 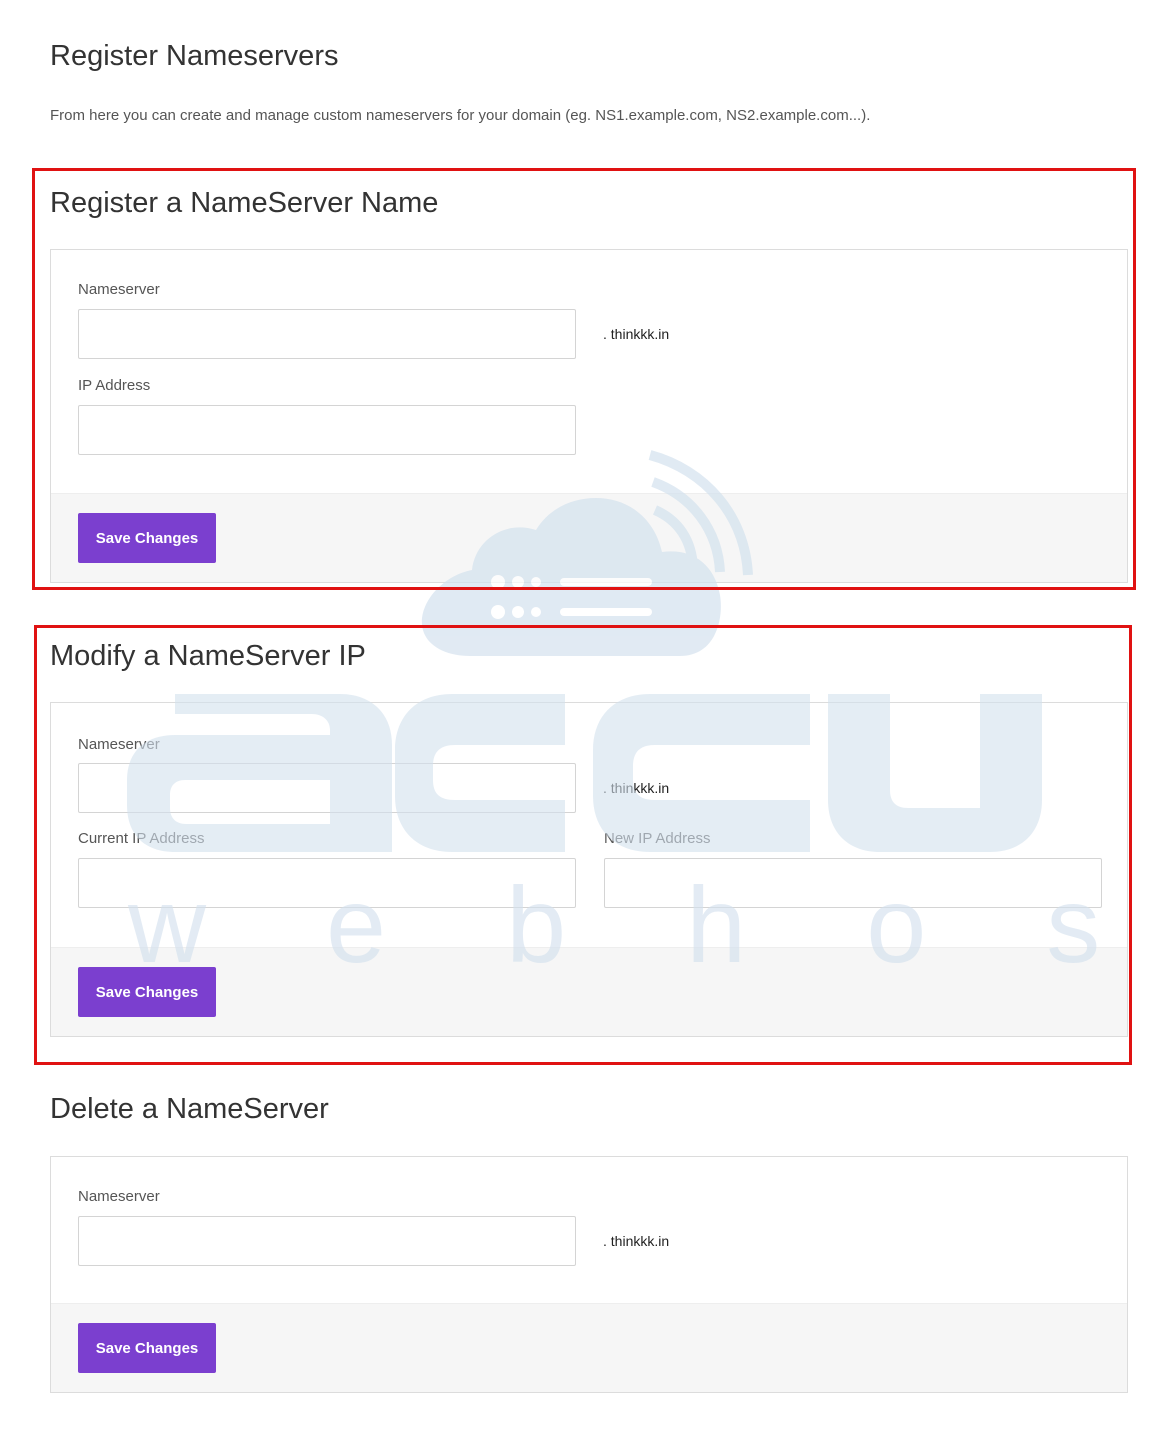 What do you see at coordinates (589, 1347) in the screenshot?
I see `delete-card-footer: Save Changes` at bounding box center [589, 1347].